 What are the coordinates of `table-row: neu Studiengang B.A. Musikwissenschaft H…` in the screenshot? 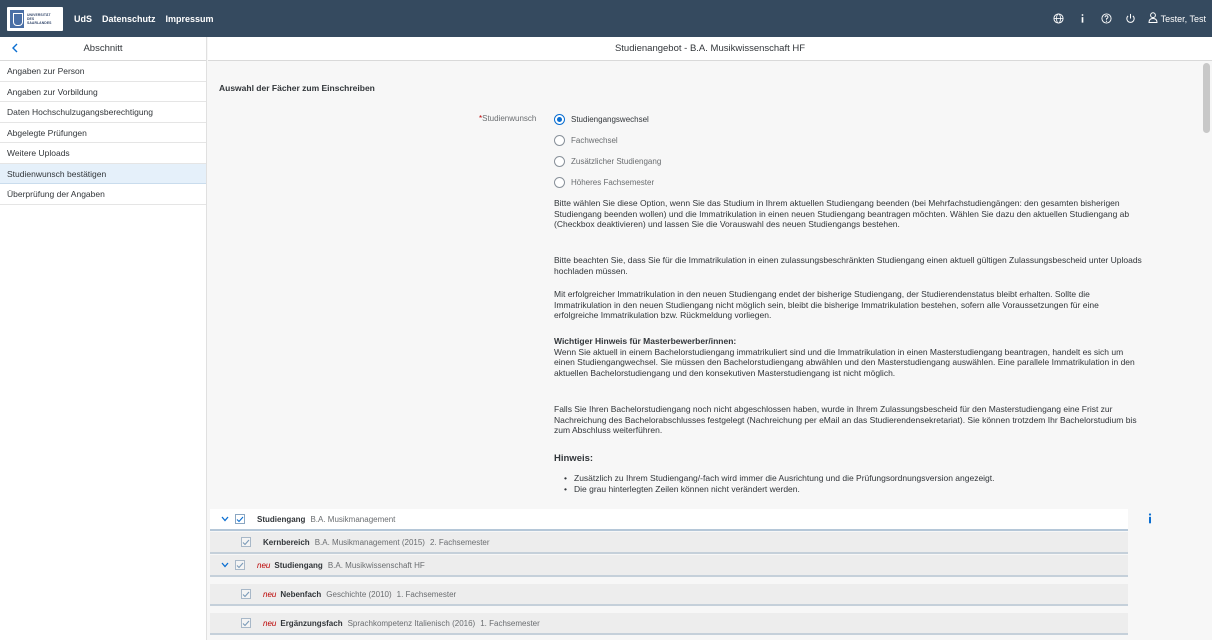 It's located at (669, 566).